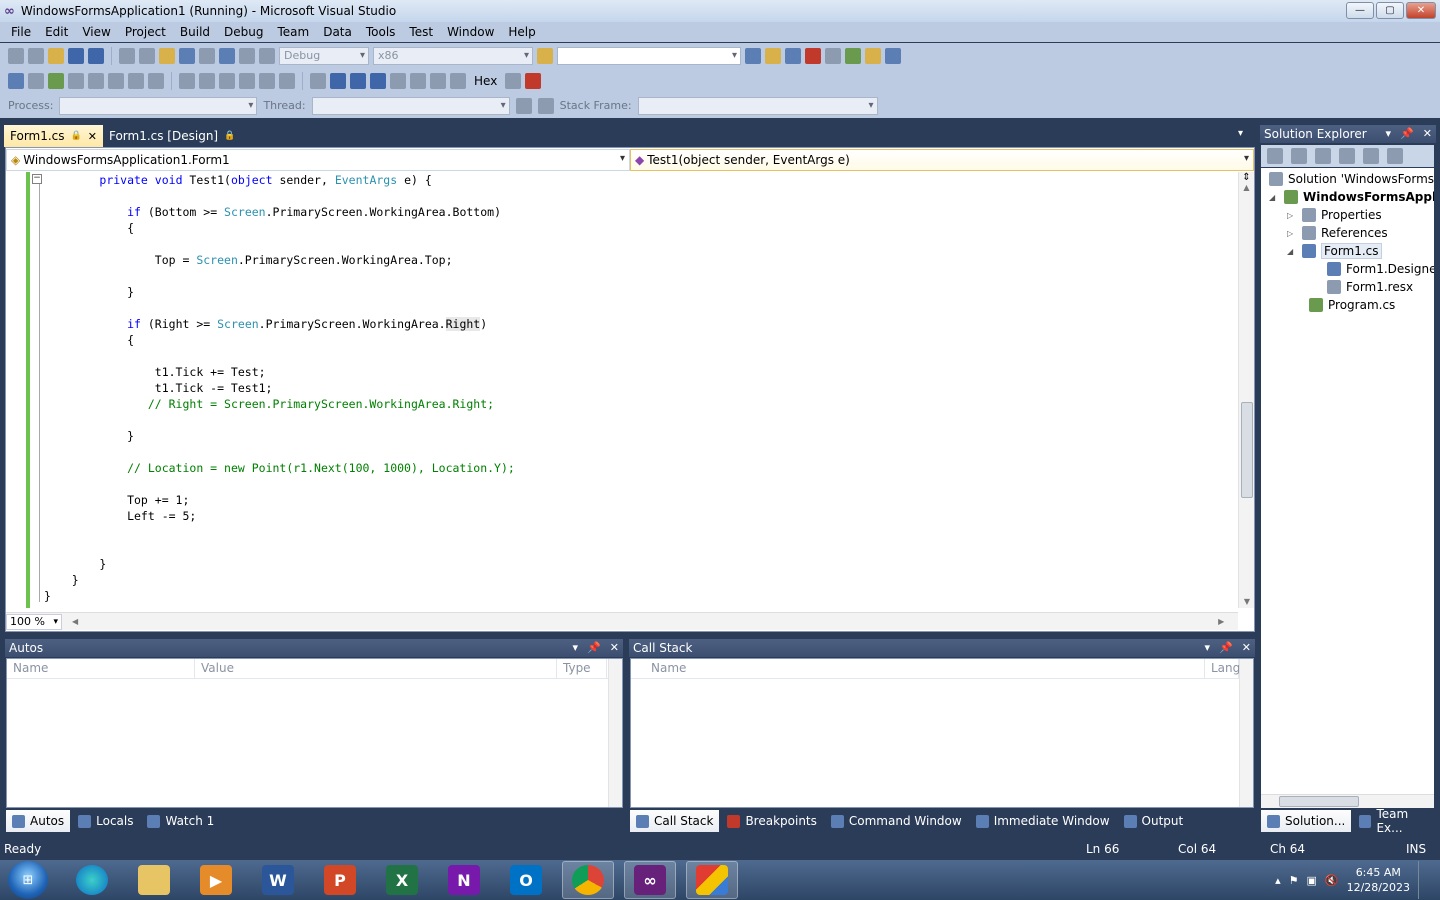 This screenshot has width=1440, height=900. What do you see at coordinates (247, 55) in the screenshot?
I see `navigate-forward-icon` at bounding box center [247, 55].